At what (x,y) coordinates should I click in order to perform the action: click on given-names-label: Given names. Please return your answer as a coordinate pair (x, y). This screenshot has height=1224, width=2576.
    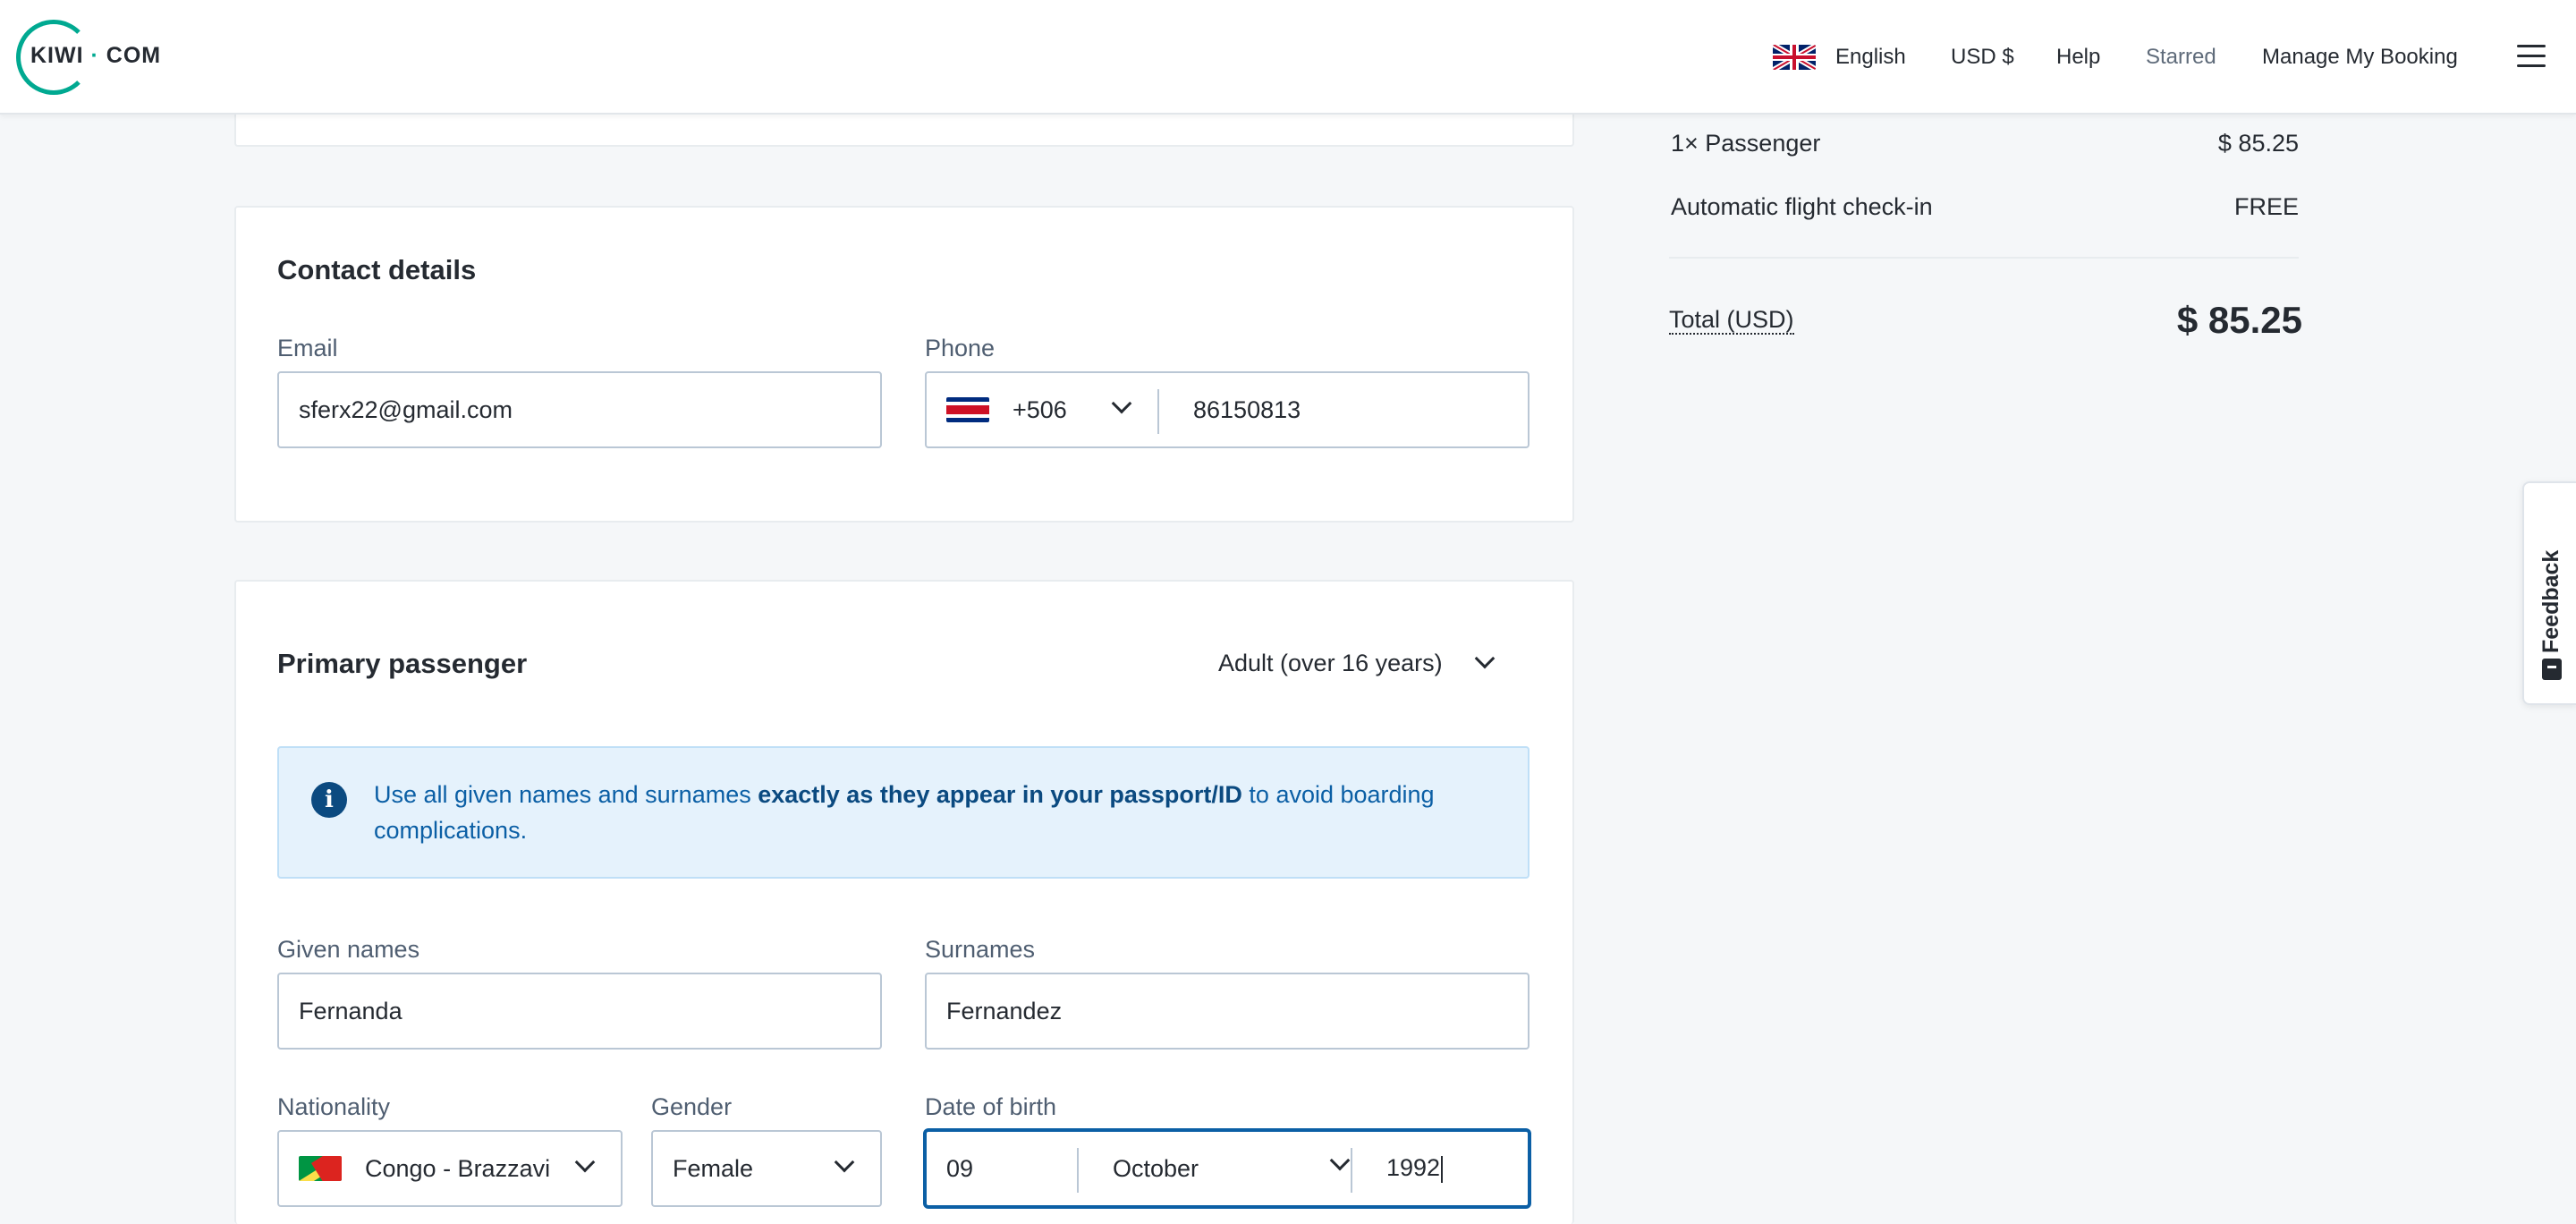
    Looking at the image, I should click on (348, 949).